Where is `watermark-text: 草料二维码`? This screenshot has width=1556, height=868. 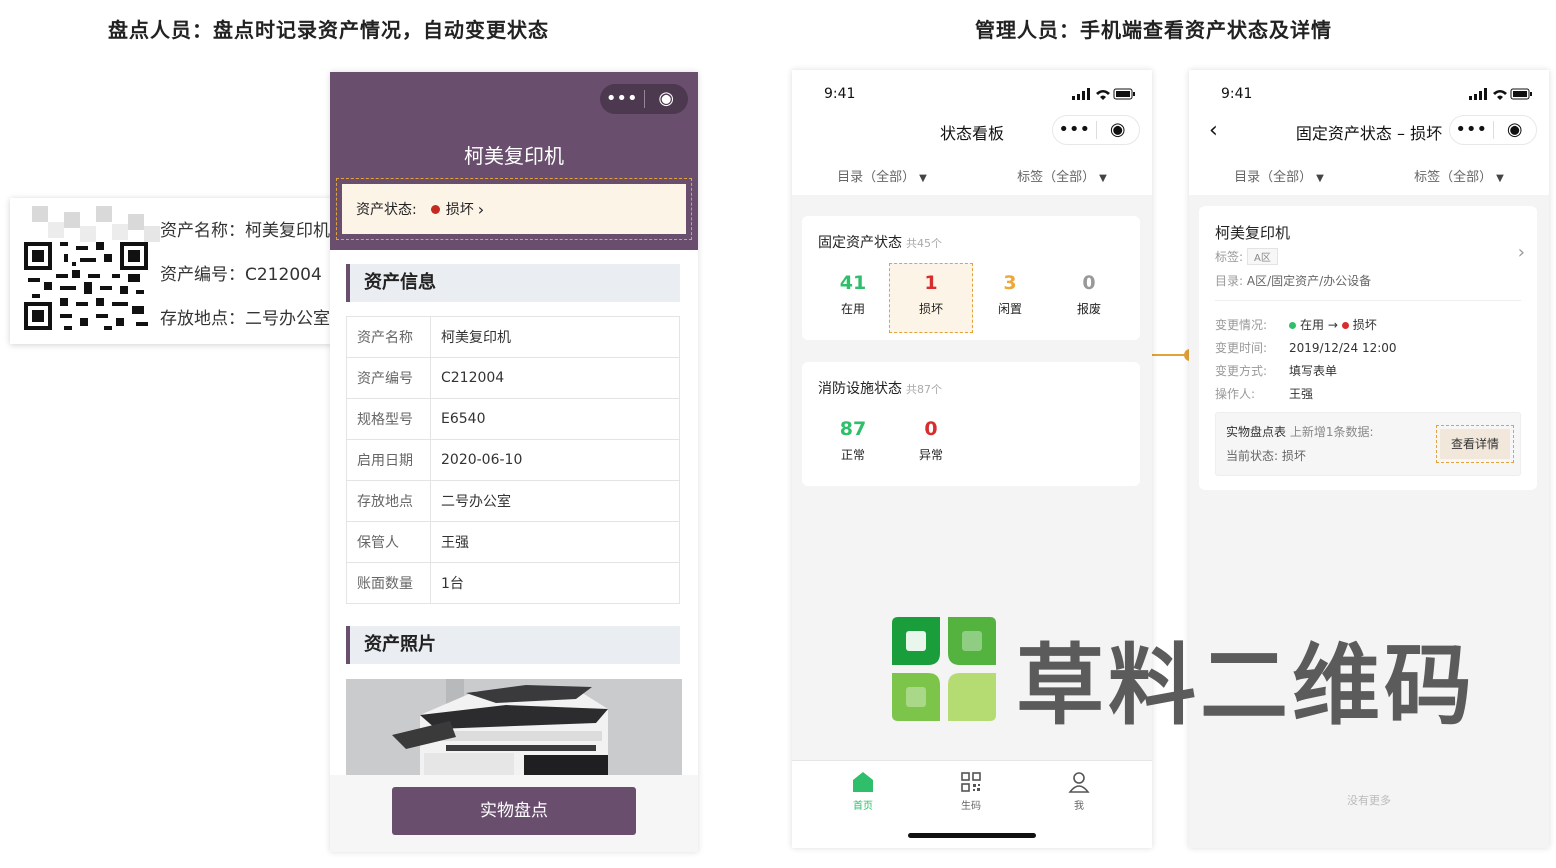 watermark-text: 草料二维码 is located at coordinates (1246, 685).